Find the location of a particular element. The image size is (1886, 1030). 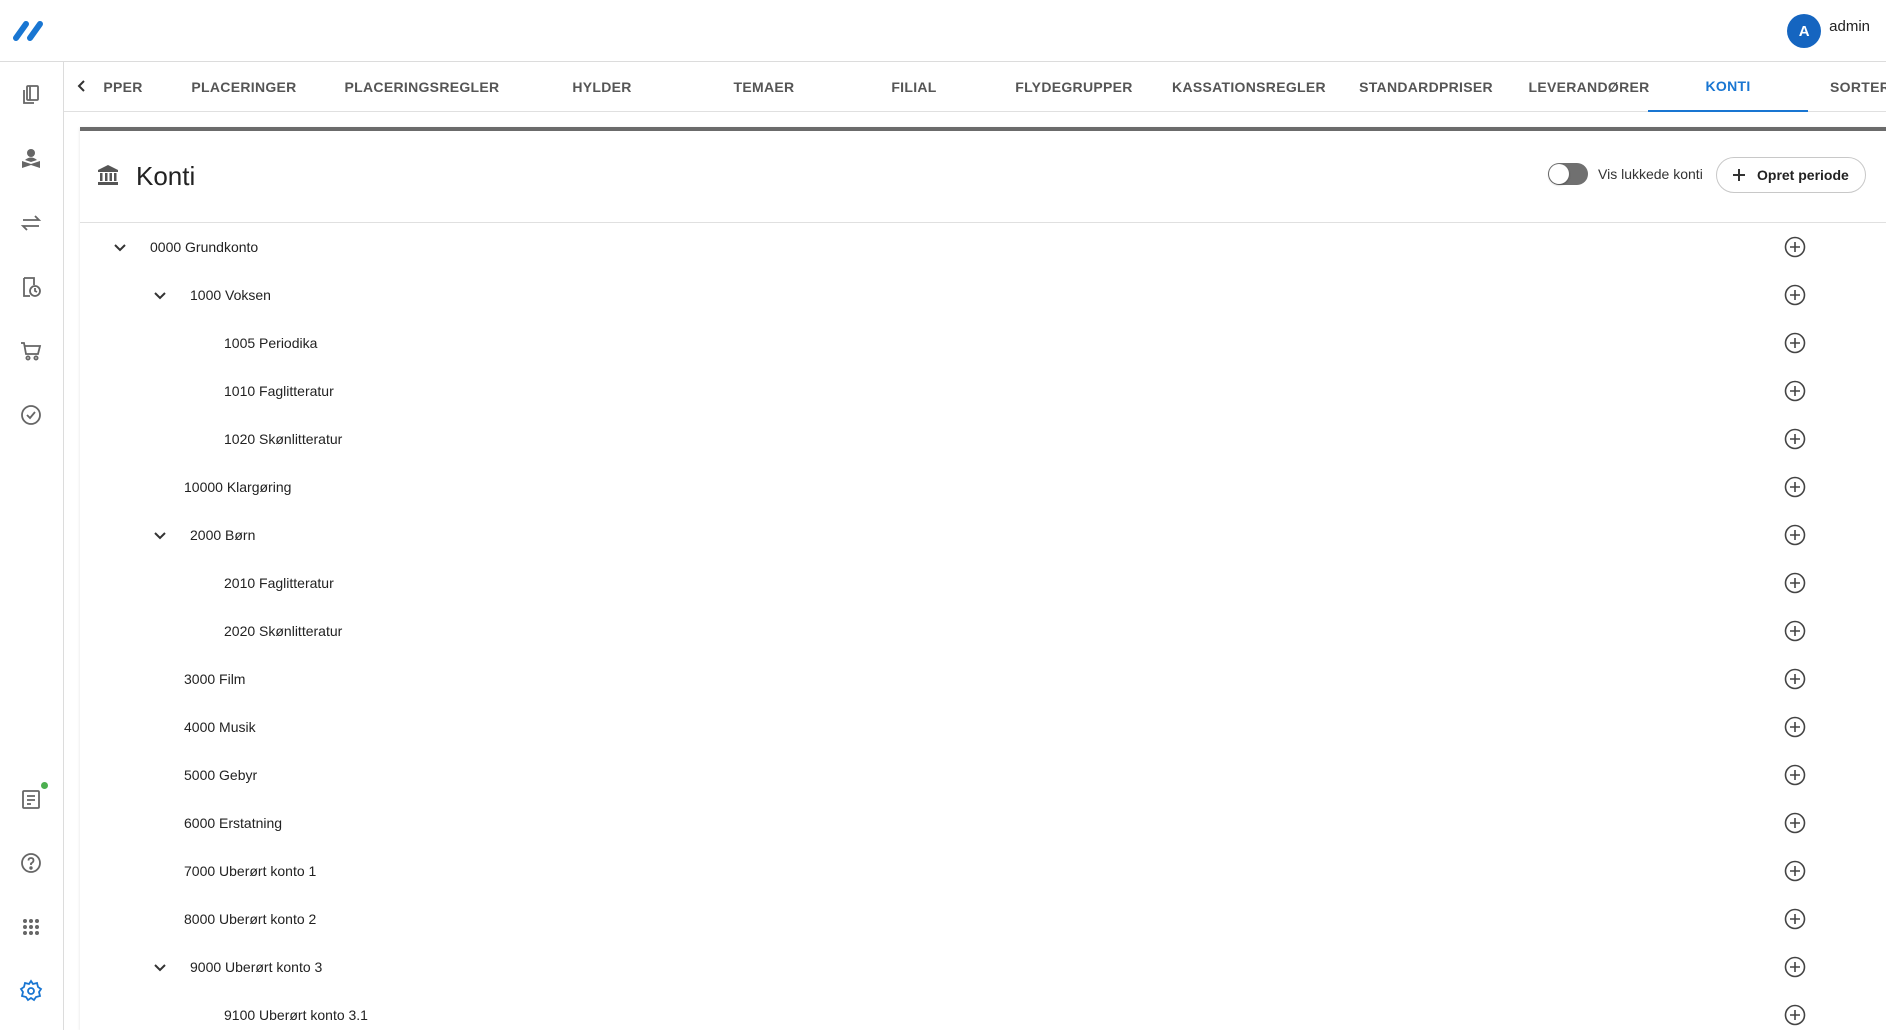

tree-row: 4000 Musik is located at coordinates (983, 727).